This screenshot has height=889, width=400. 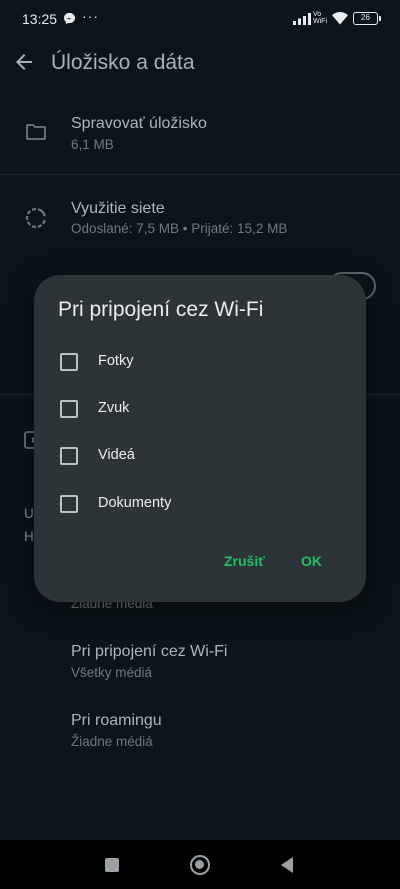 I want to click on option-photos-label: Fotky, so click(x=116, y=361).